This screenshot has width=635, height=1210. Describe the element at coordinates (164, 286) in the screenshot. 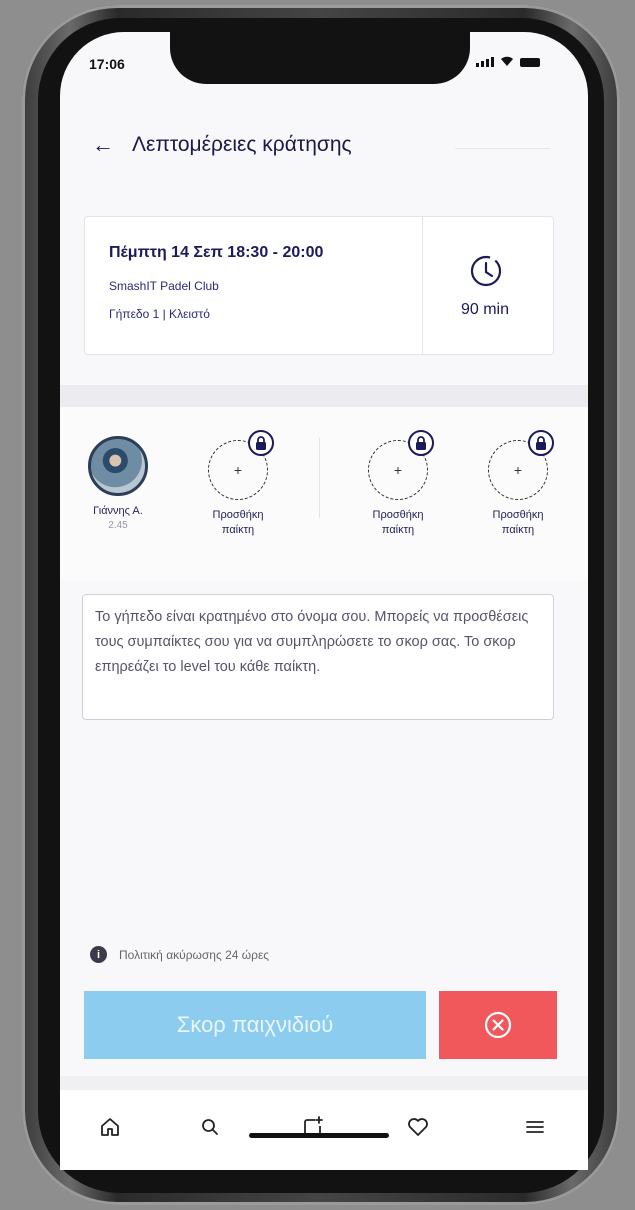

I see `booking-club: SmashIT Padel Club` at that location.